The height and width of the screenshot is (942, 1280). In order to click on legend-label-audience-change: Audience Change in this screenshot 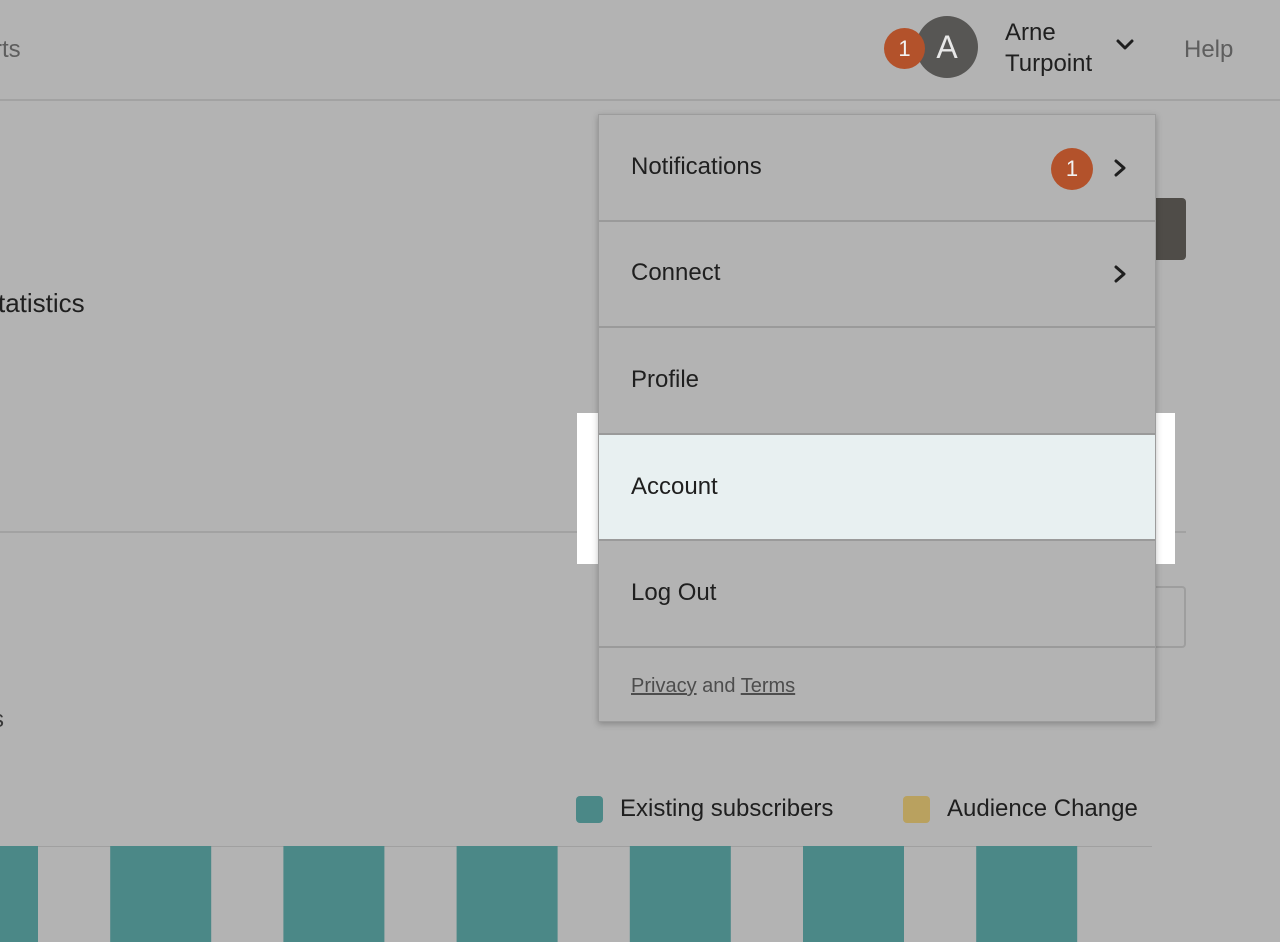, I will do `click(1042, 808)`.